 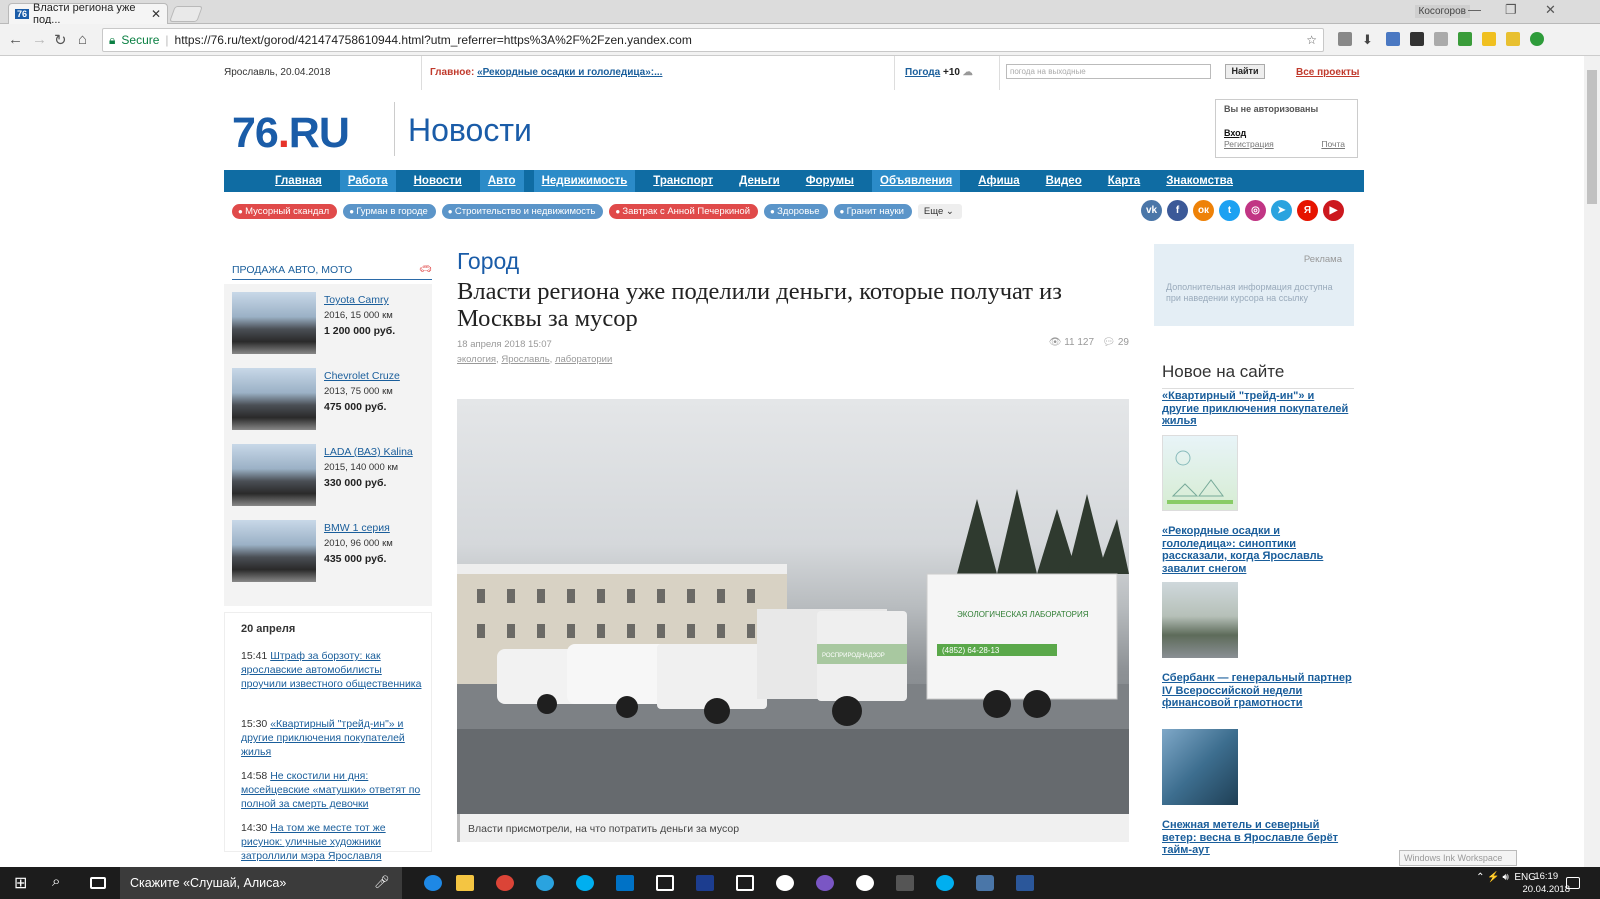 What do you see at coordinates (1307, 210) in the screenshot?
I see `yandex-icon: Я` at bounding box center [1307, 210].